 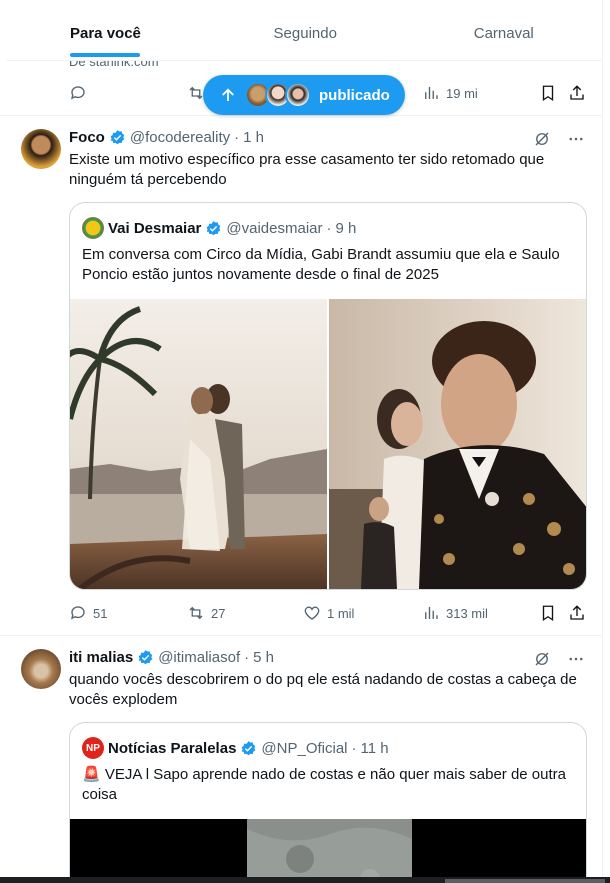 What do you see at coordinates (196, 613) in the screenshot?
I see `repost-icon` at bounding box center [196, 613].